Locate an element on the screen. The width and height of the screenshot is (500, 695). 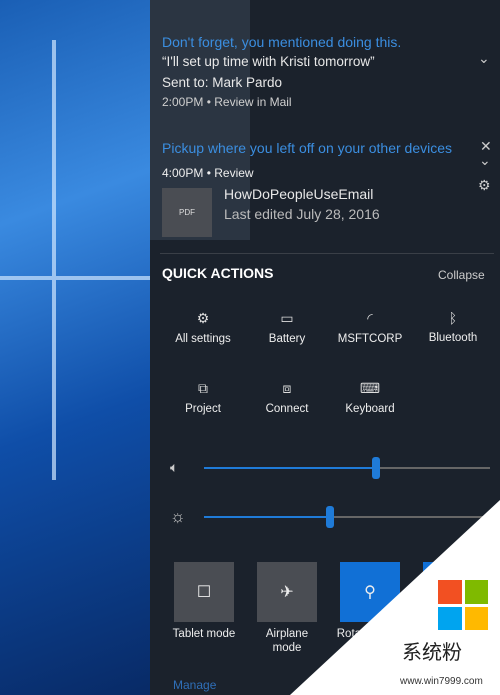
file-name: HowDoPeopleUseEmail is located at coordinates (298, 194).